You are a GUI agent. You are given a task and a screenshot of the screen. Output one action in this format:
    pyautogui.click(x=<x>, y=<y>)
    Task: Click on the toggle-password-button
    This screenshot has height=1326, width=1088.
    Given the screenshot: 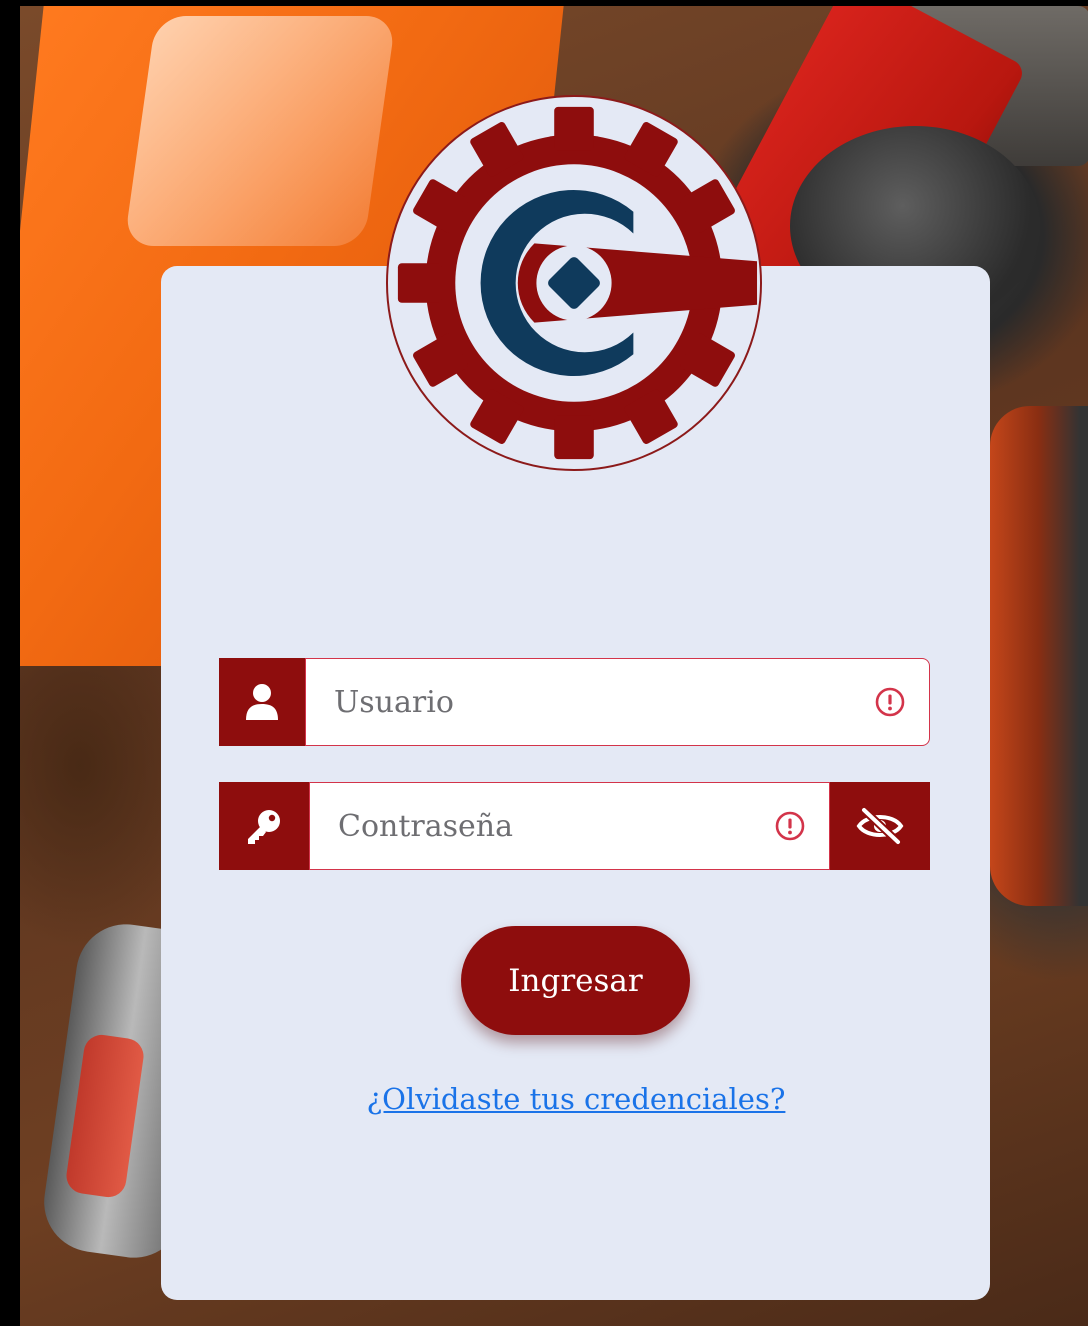 What is the action you would take?
    pyautogui.click(x=880, y=826)
    